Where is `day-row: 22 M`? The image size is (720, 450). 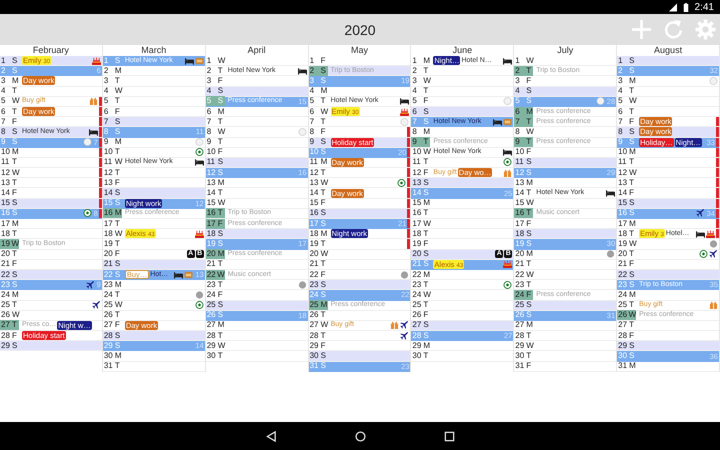
day-row: 22 M is located at coordinates (462, 275).